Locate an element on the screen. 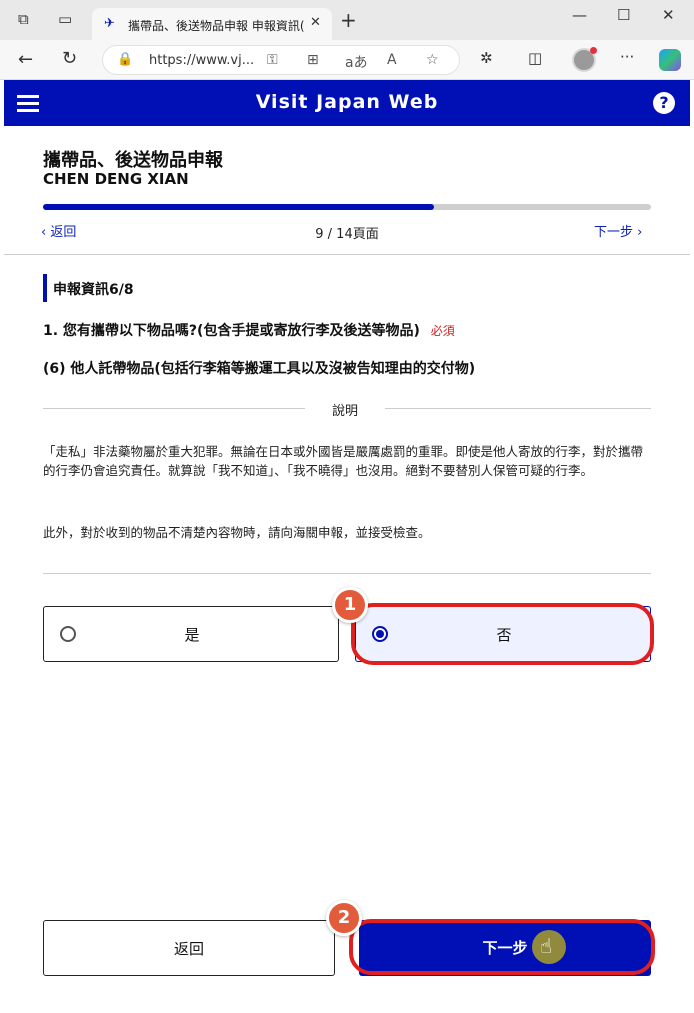 The height and width of the screenshot is (1013, 694). explanation-paragraph-2: 此外，對於收到的物品不清楚內容物時，請向海關申報，並接受檢查。 is located at coordinates (237, 532).